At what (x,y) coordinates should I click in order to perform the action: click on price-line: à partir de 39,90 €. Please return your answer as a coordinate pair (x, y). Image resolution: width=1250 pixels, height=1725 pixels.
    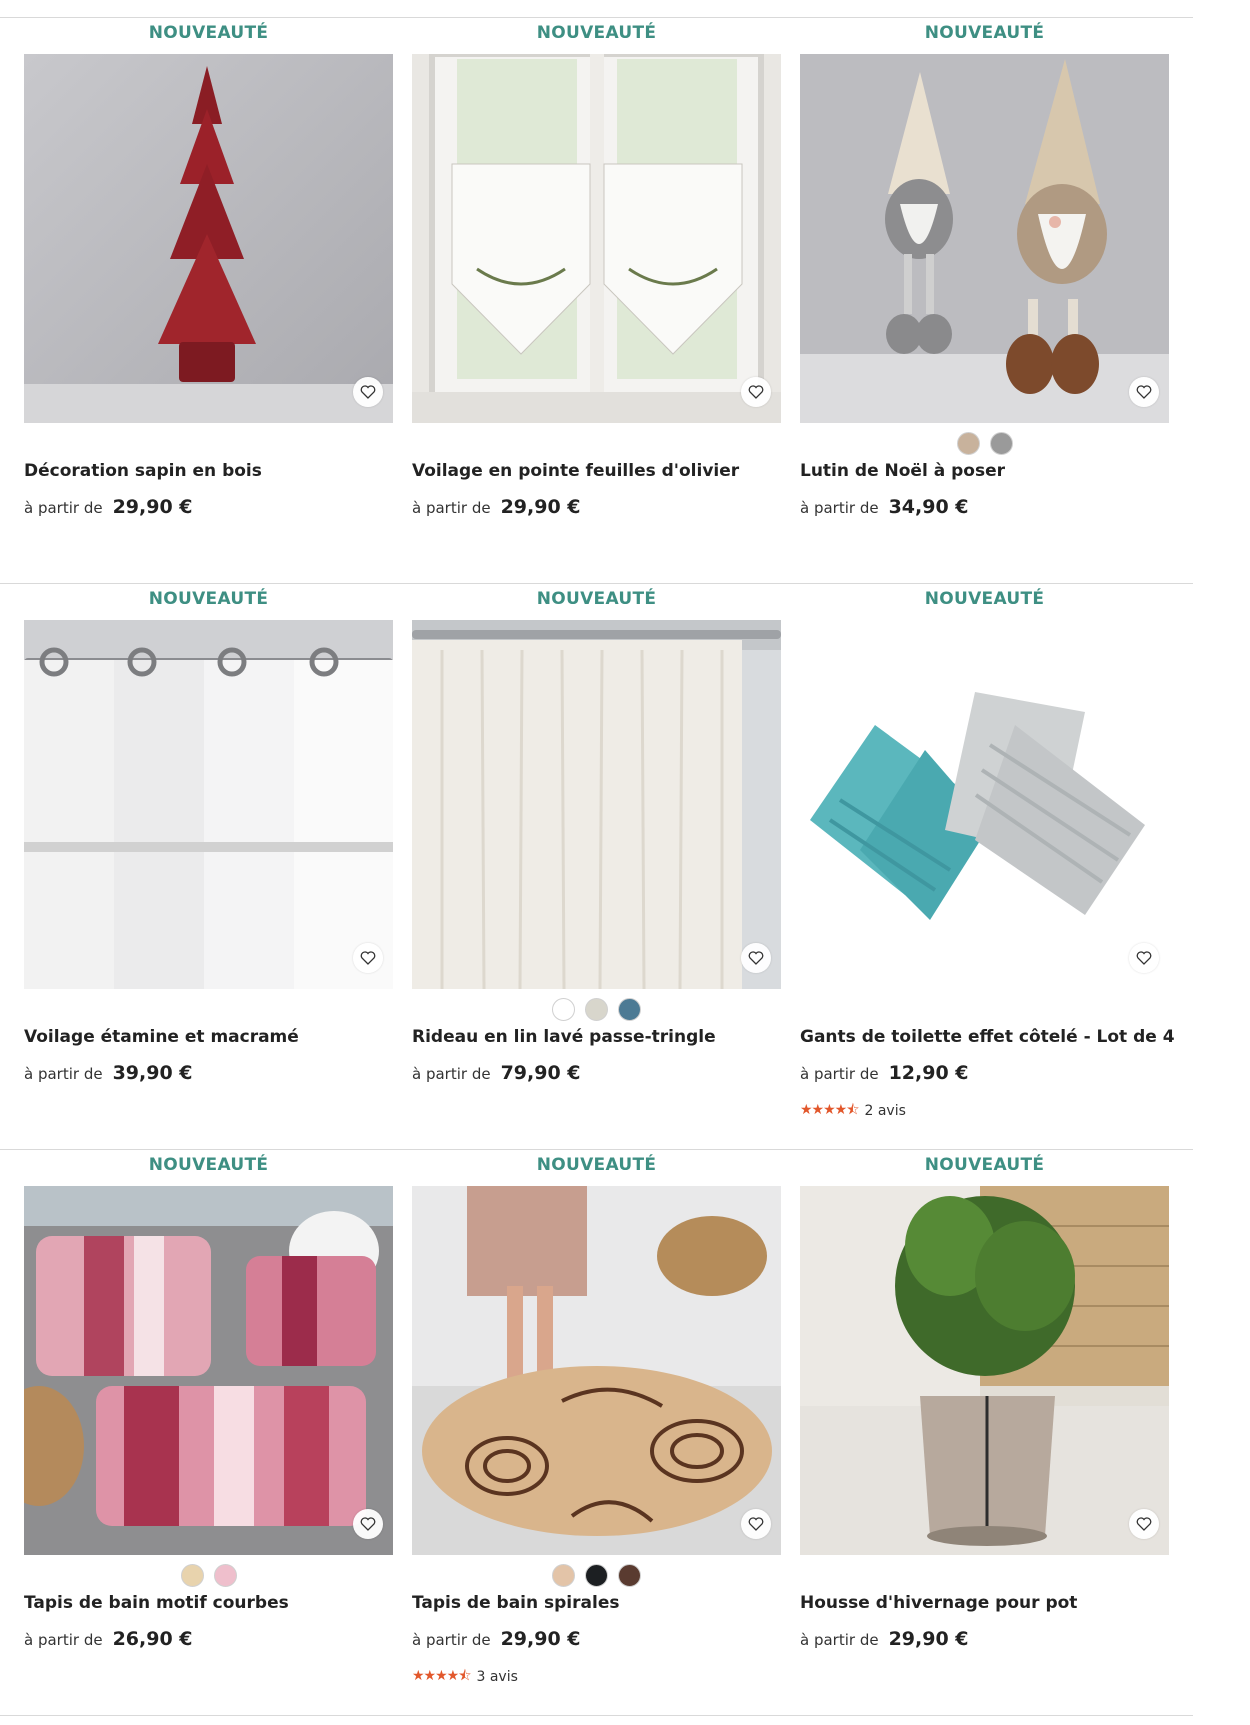
    Looking at the image, I should click on (108, 1073).